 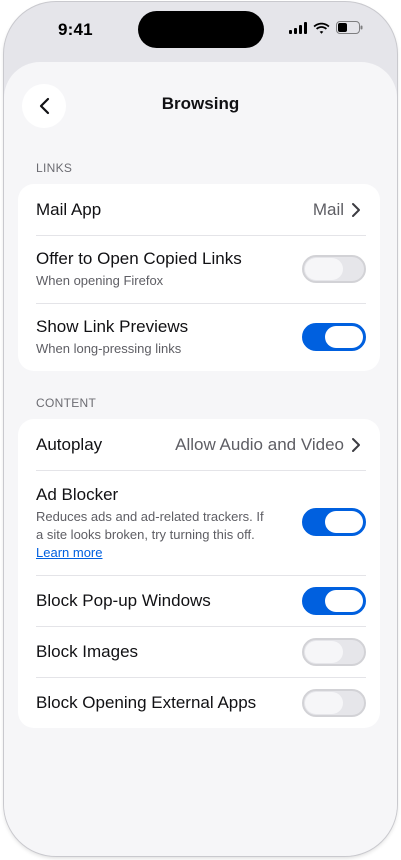 What do you see at coordinates (54, 168) in the screenshot?
I see `section-header-links: LINKS` at bounding box center [54, 168].